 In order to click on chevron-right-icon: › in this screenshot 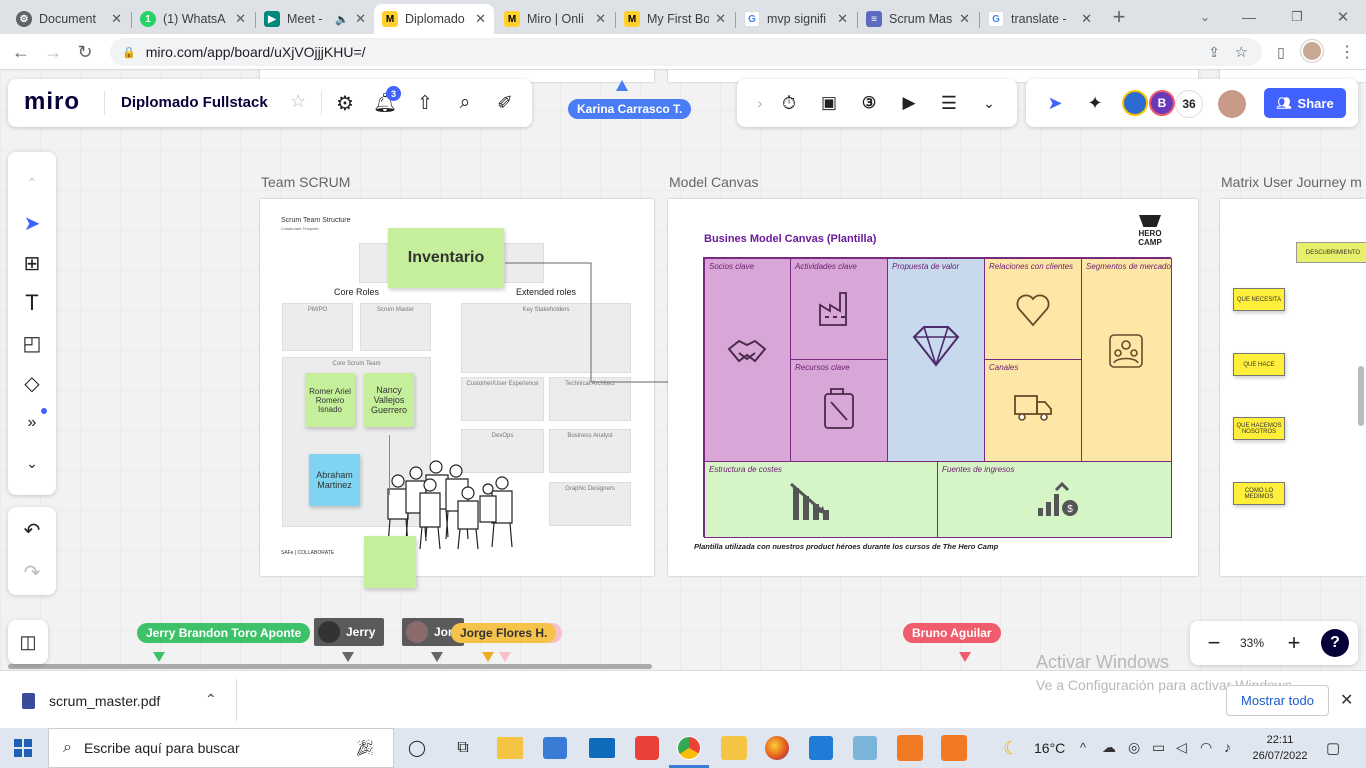, I will do `click(760, 103)`.